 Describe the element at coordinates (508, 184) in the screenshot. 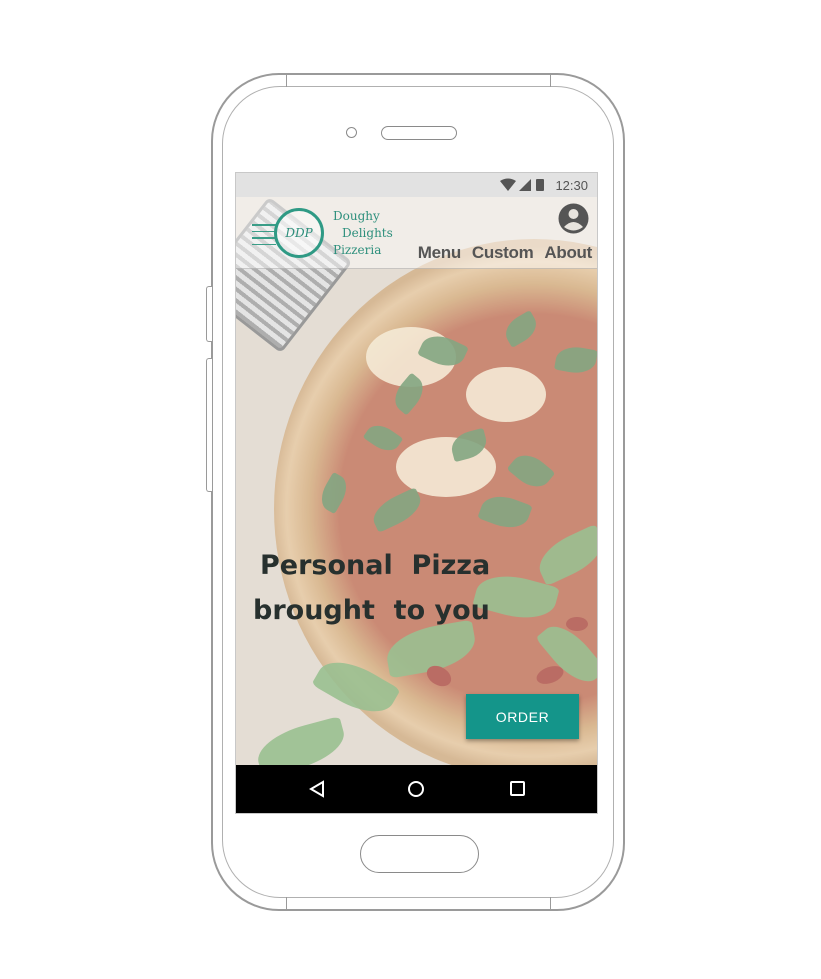

I see `wifi-icon` at that location.